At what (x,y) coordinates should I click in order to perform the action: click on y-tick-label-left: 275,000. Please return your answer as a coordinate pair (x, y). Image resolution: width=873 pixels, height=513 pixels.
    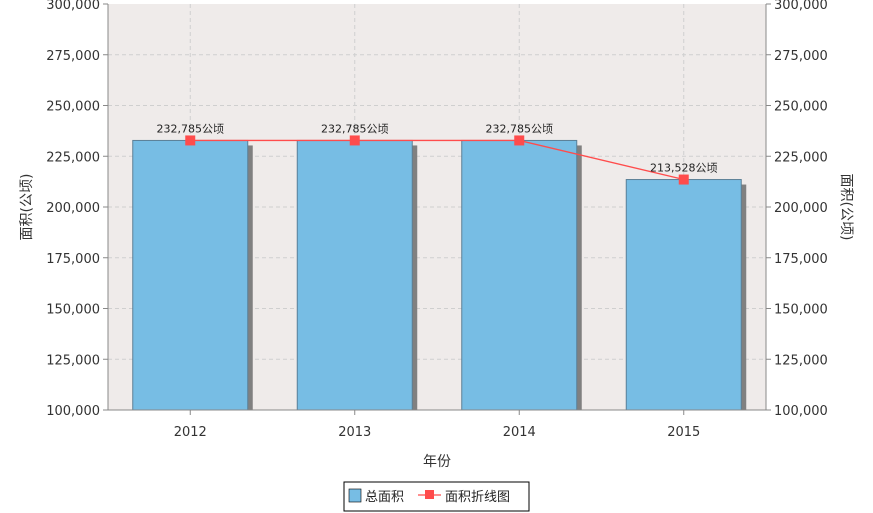
    Looking at the image, I should click on (73, 56).